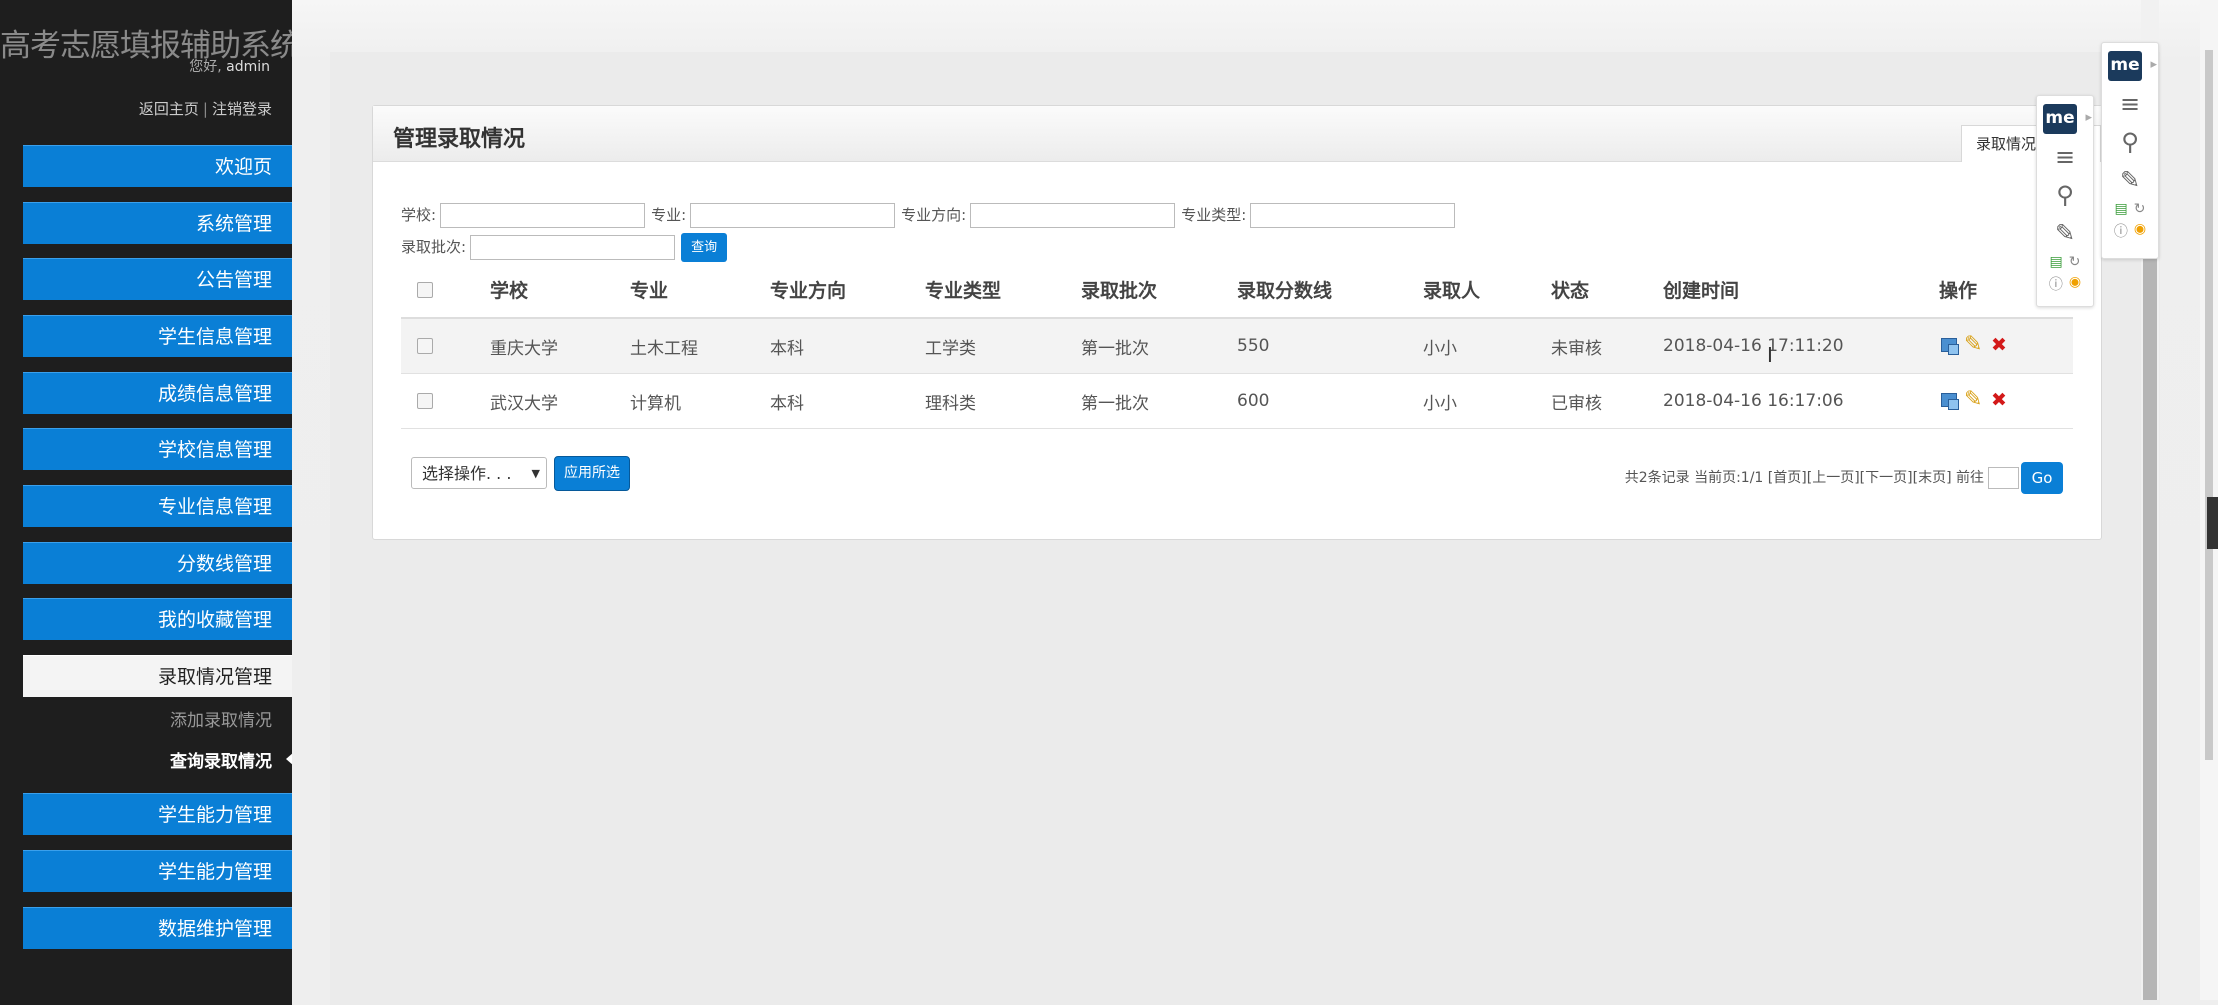 Image resolution: width=2218 pixels, height=1005 pixels. I want to click on cell-score-line: 550, so click(1329, 346).